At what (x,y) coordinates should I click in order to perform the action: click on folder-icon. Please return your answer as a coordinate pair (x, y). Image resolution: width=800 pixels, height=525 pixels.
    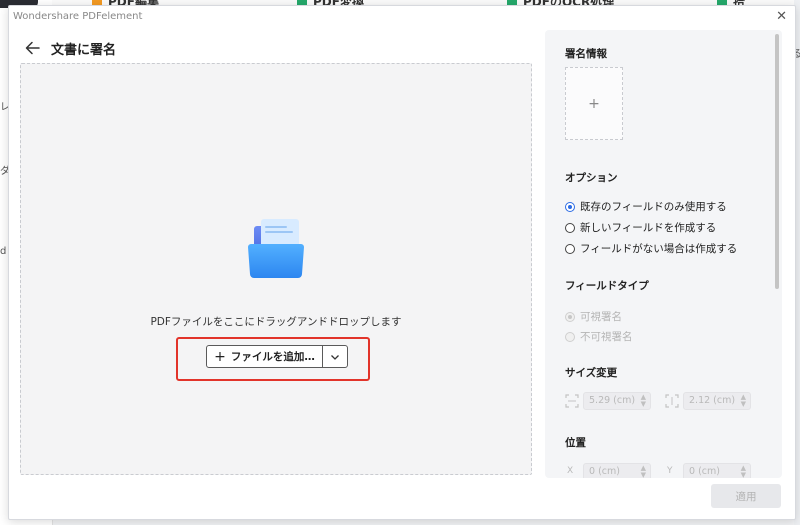
    Looking at the image, I should click on (276, 249).